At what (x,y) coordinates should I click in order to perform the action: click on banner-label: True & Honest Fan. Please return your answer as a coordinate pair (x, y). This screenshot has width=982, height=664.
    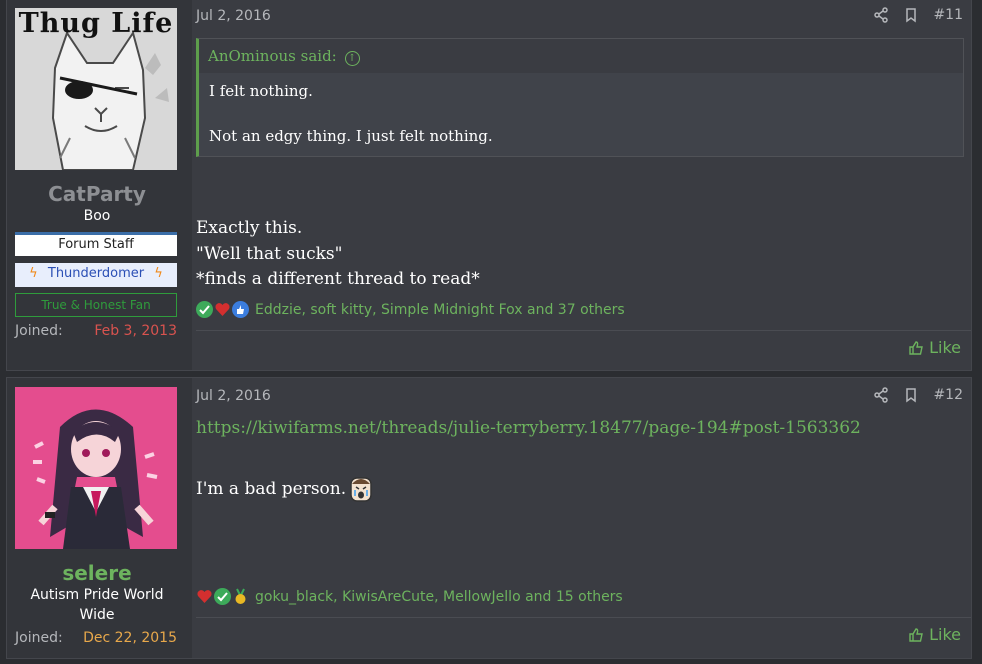
    Looking at the image, I should click on (96, 305).